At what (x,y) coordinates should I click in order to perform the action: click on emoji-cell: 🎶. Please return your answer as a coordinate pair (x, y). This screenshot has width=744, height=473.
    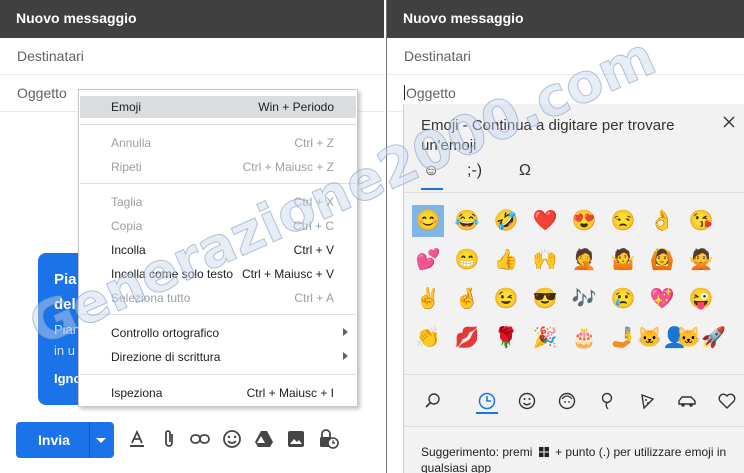
    Looking at the image, I should click on (584, 299).